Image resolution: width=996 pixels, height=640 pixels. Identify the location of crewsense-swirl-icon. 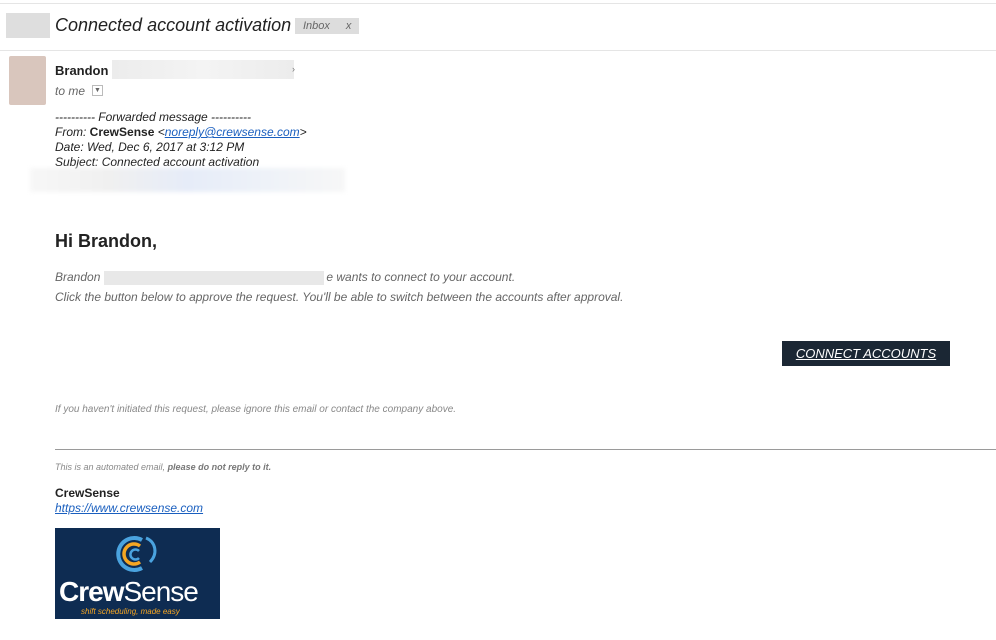
(136, 554).